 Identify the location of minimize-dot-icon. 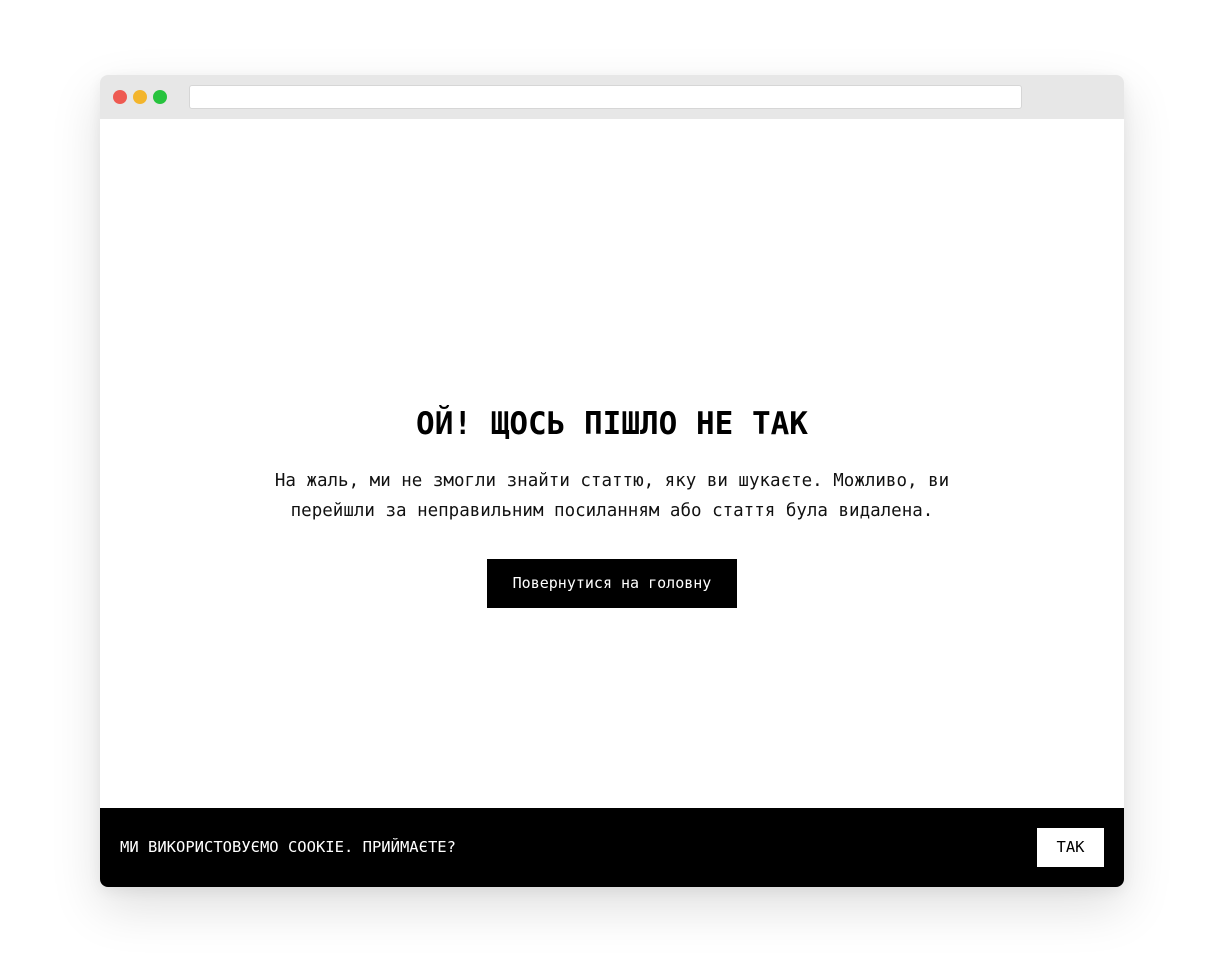
(140, 97).